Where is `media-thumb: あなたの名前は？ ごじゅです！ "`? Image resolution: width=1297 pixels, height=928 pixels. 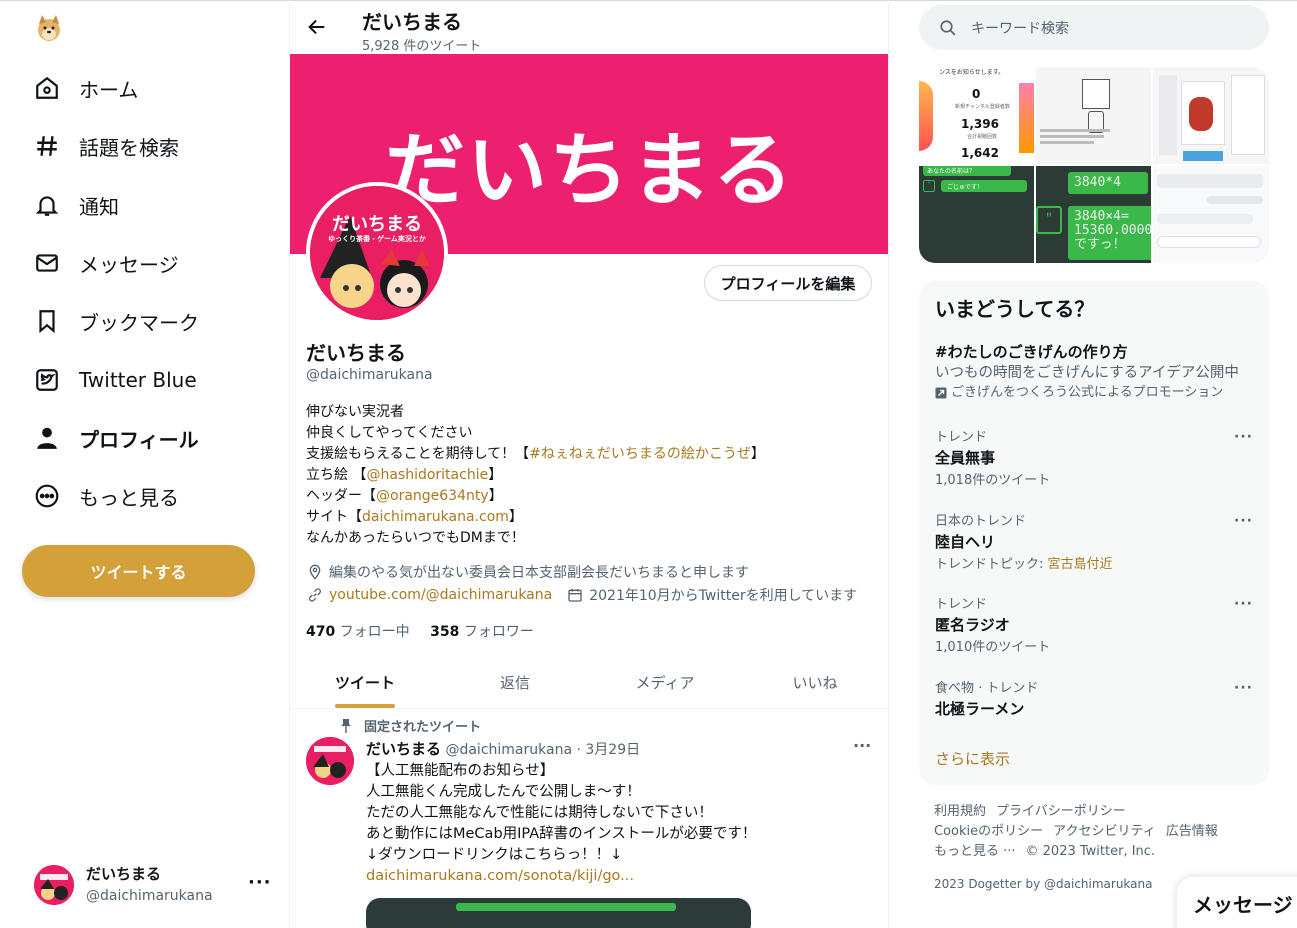
media-thumb: あなたの名前は？ ごじゅです！ " is located at coordinates (976, 214).